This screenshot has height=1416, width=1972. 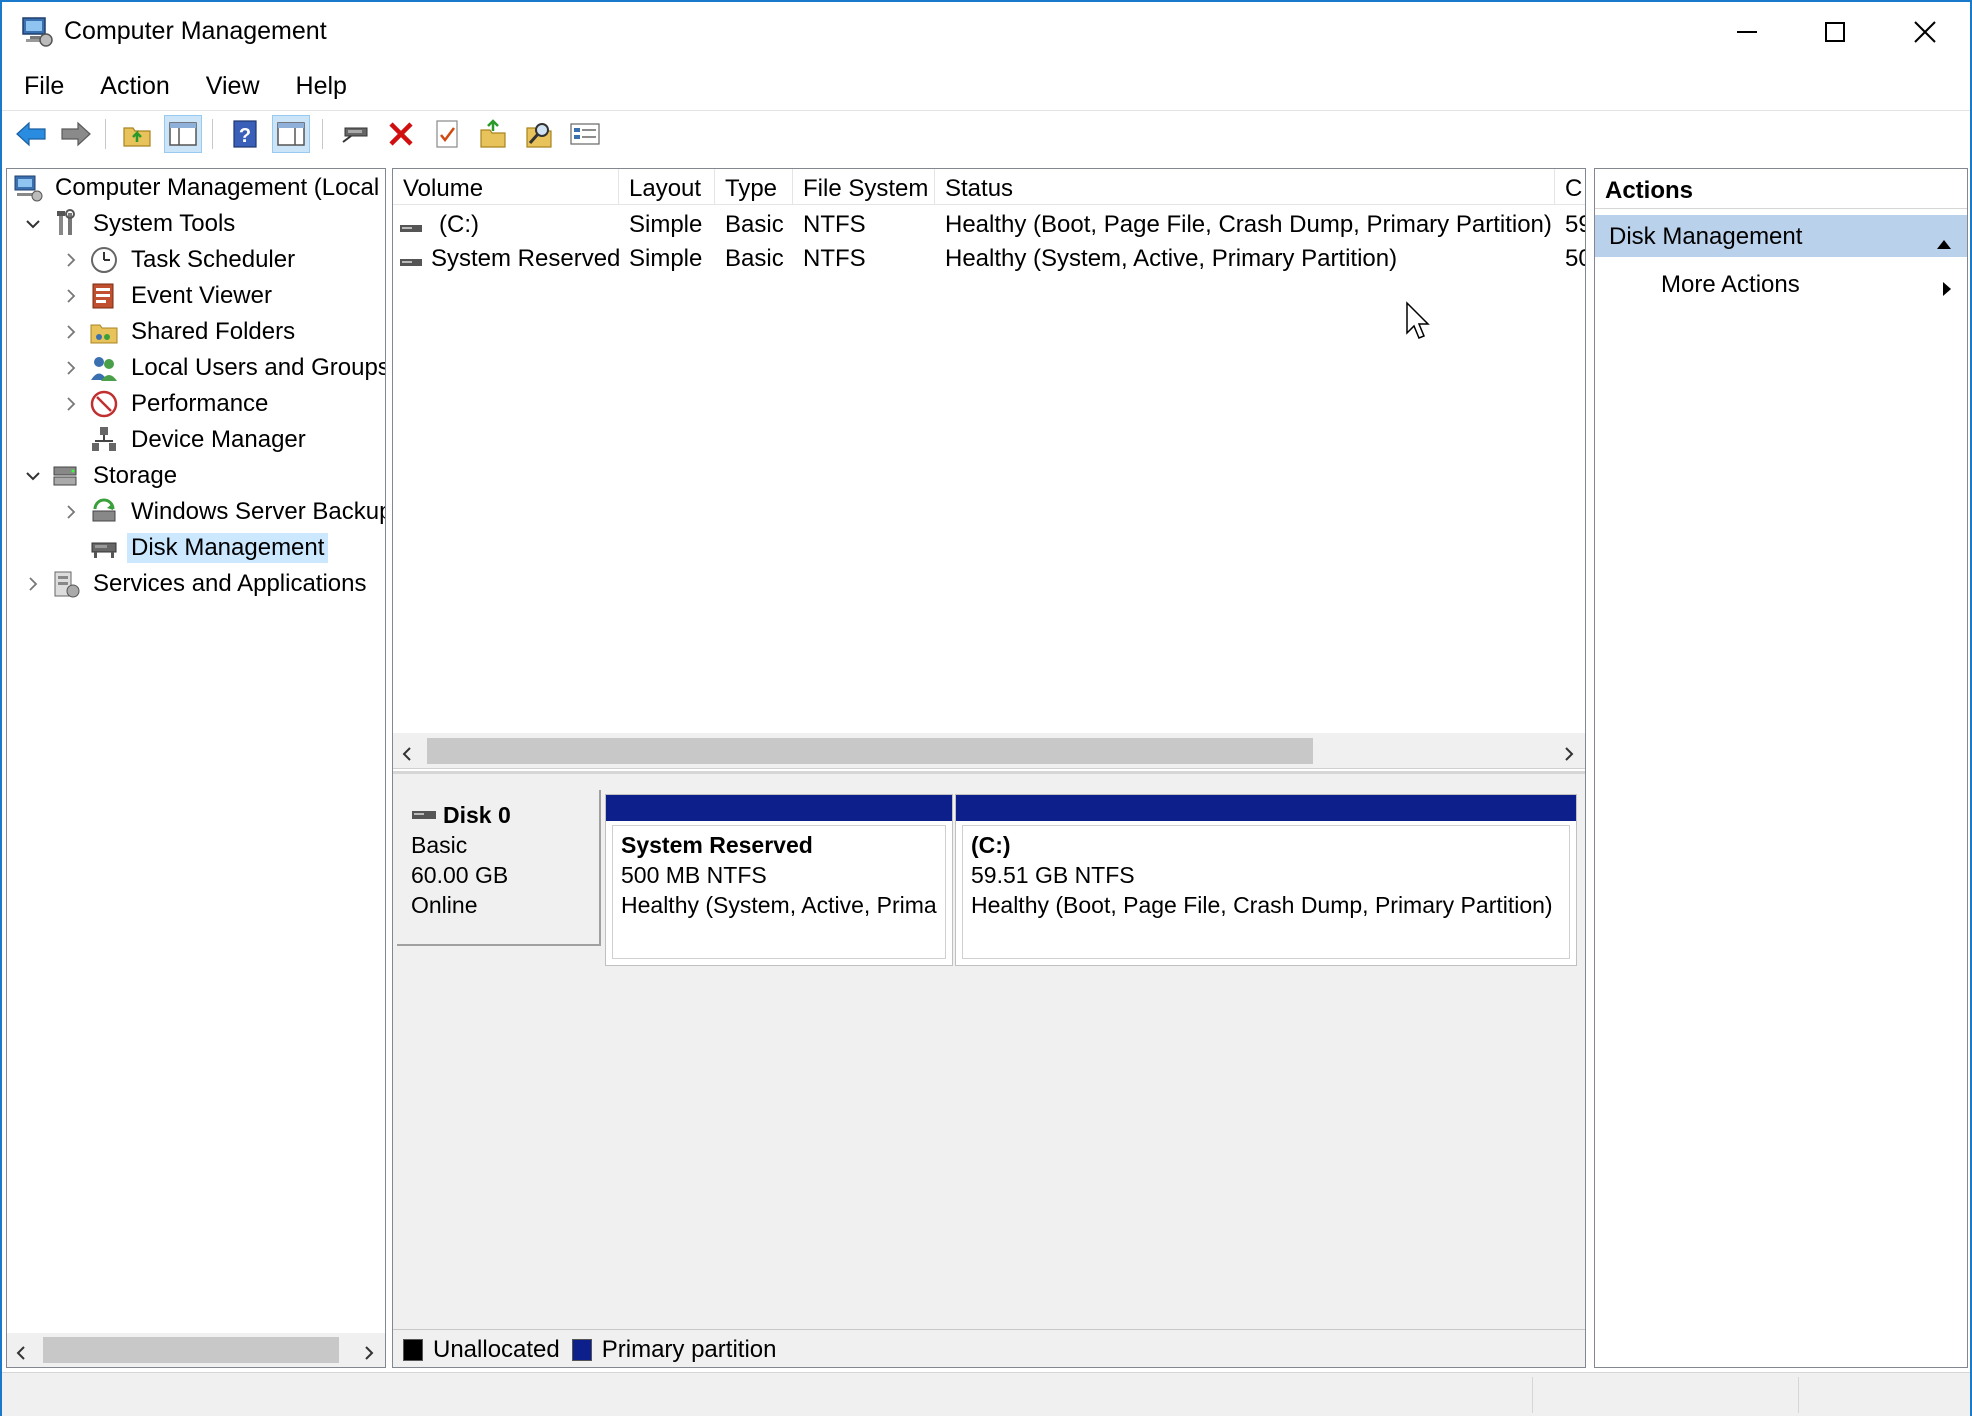 What do you see at coordinates (180, 332) in the screenshot?
I see `tree-item-shared-folders: Shared Folders` at bounding box center [180, 332].